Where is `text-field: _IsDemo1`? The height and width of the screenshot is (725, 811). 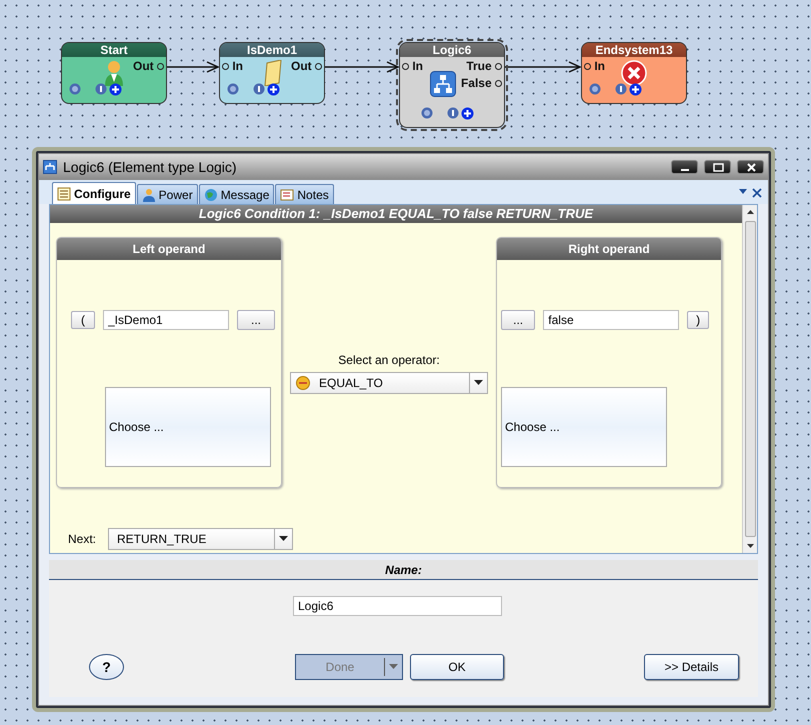
text-field: _IsDemo1 is located at coordinates (166, 320).